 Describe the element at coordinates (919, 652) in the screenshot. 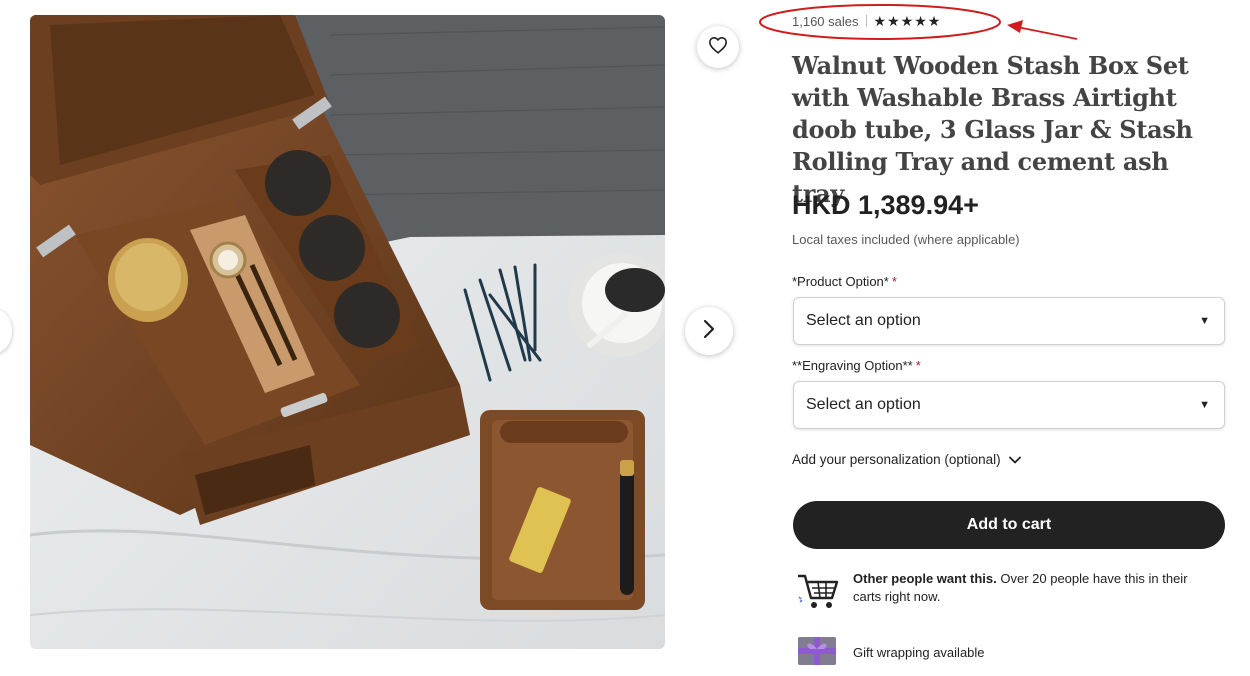

I see `gift-wrap-text: Gift wrapping available` at that location.